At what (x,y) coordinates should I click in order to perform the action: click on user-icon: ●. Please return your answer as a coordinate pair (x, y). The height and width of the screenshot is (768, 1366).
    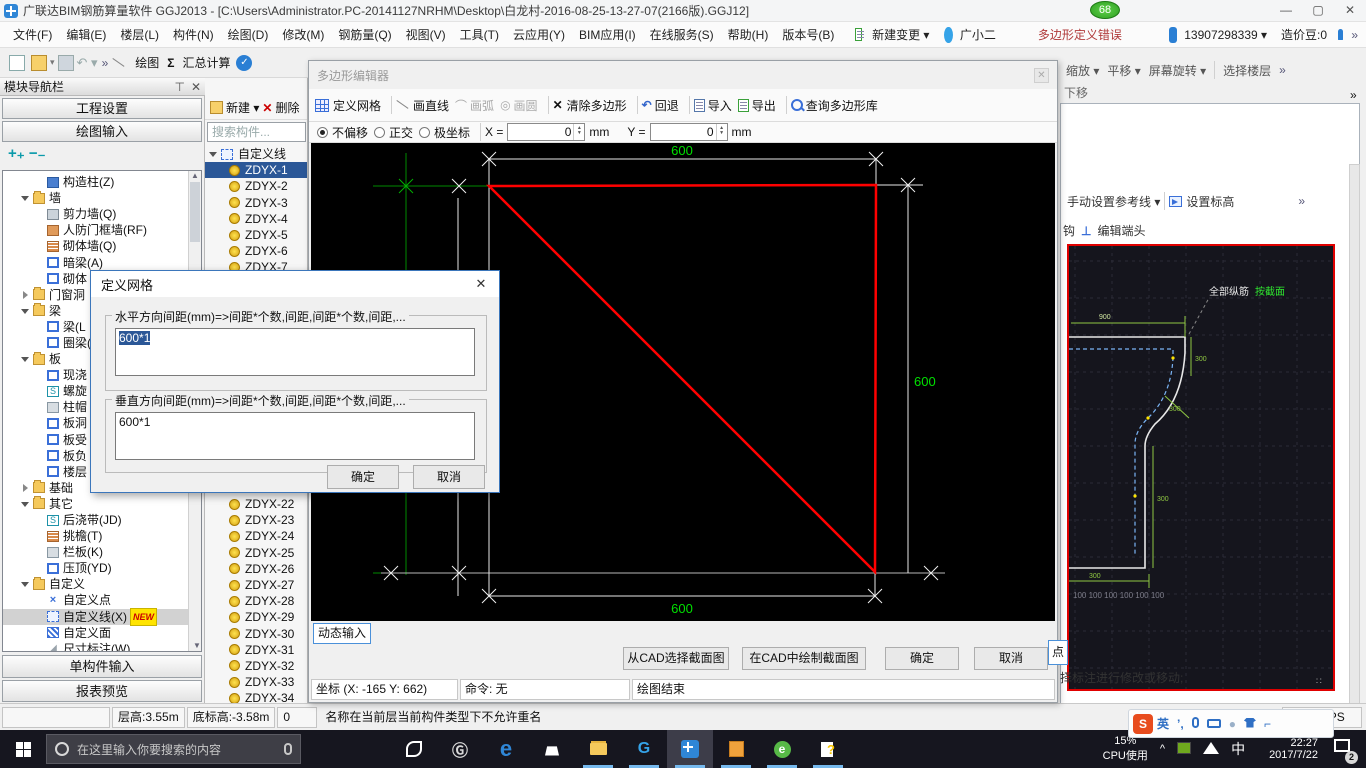
    Looking at the image, I should click on (1232, 724).